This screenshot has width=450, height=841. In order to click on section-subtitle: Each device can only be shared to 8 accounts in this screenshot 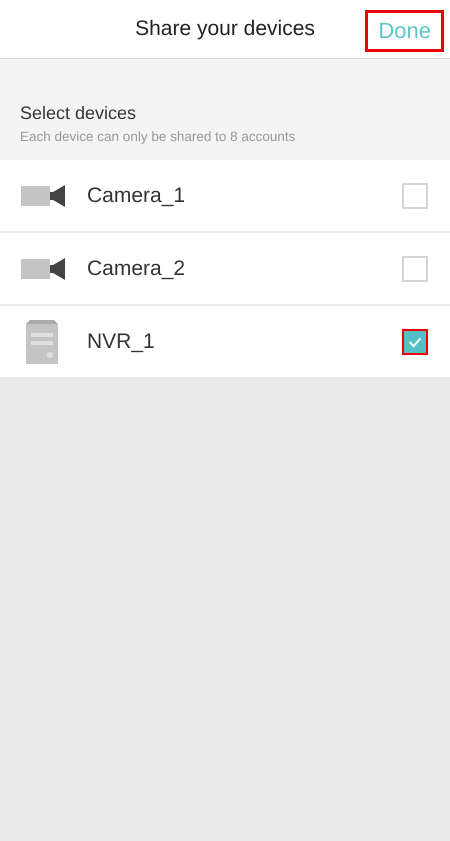, I will do `click(158, 136)`.